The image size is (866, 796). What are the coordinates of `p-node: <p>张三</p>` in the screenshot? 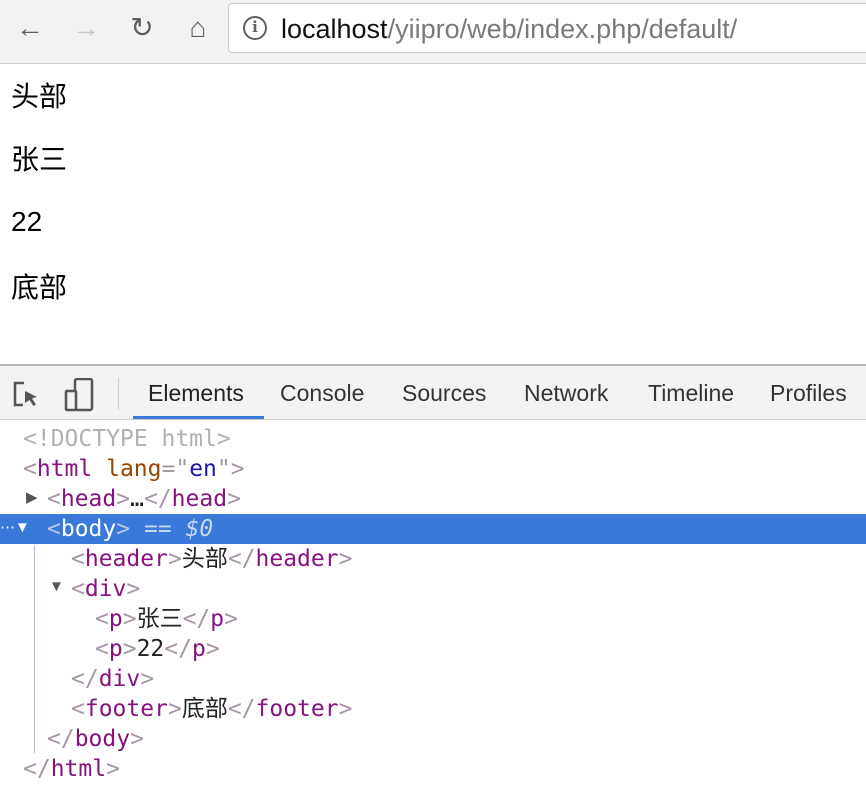 It's located at (433, 619).